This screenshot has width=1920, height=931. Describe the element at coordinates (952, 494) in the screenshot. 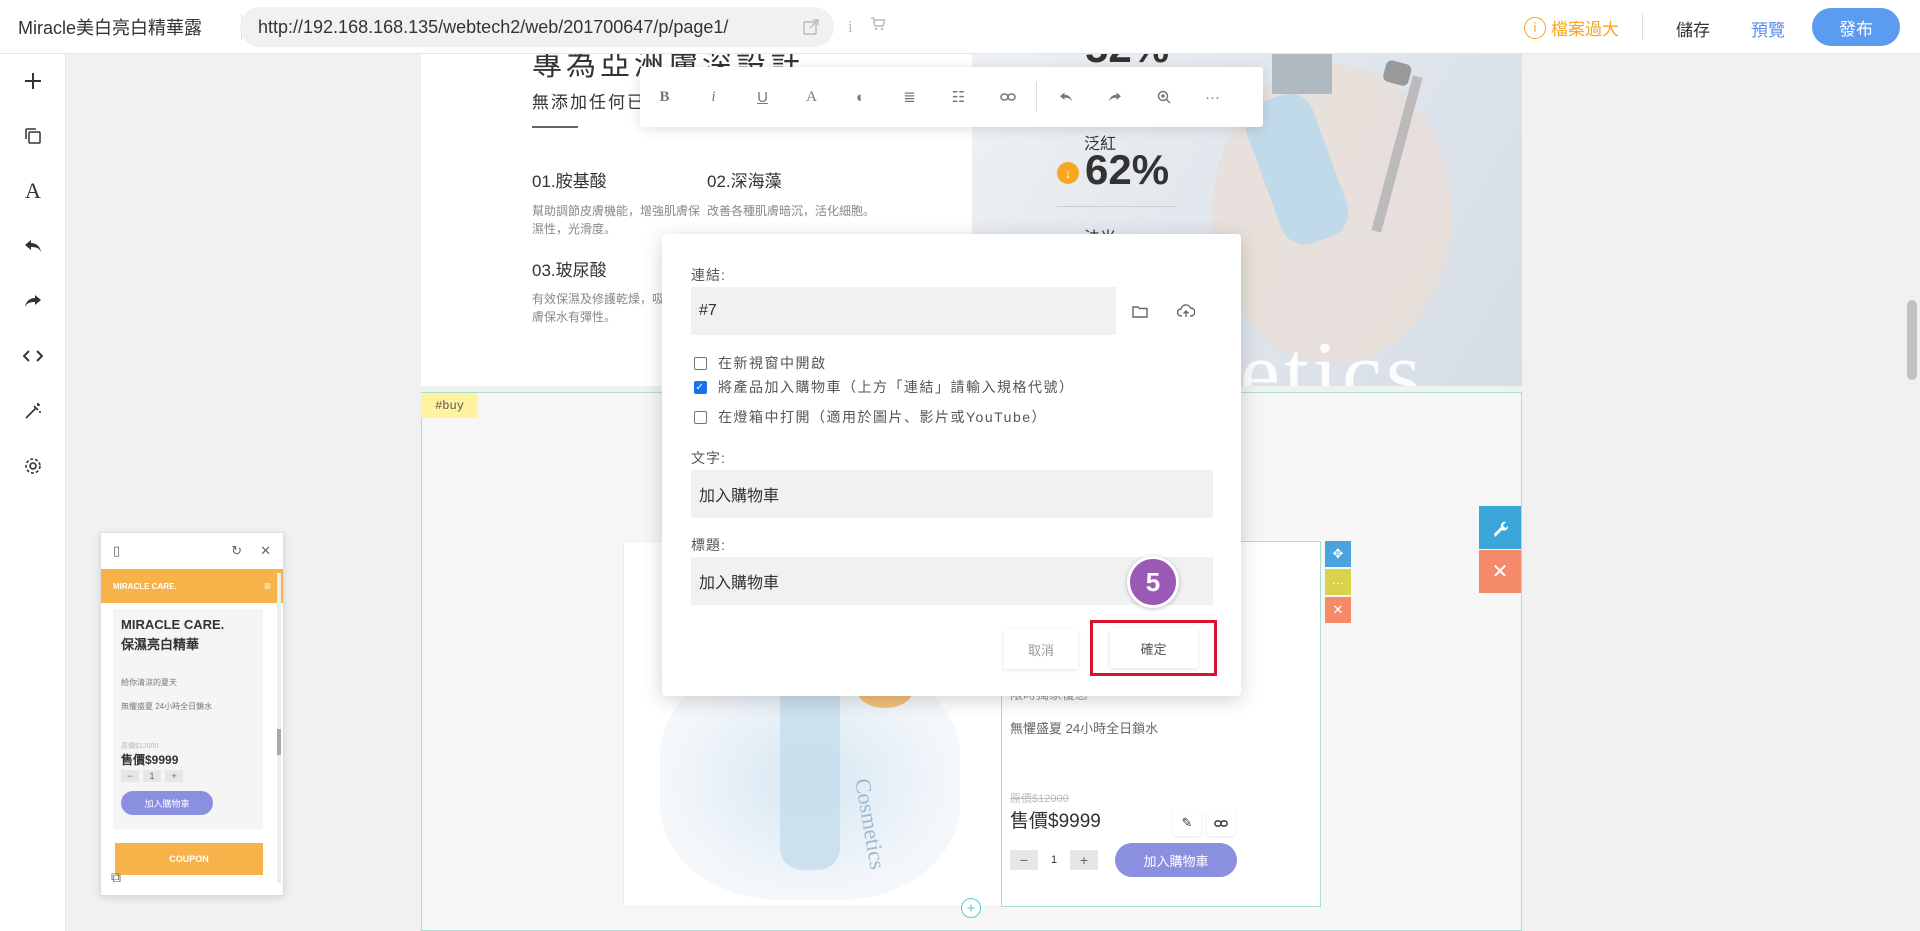

I see `text-input: 加入購物車` at that location.